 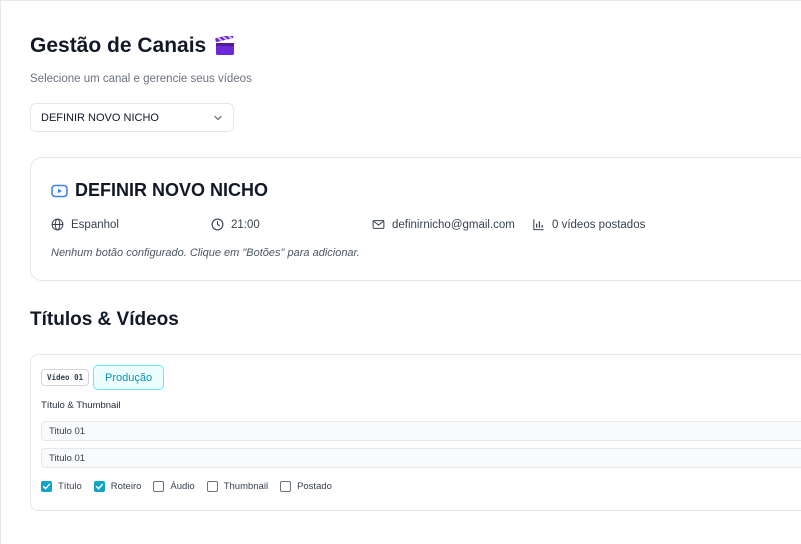 I want to click on checkbox-postado, so click(x=286, y=486).